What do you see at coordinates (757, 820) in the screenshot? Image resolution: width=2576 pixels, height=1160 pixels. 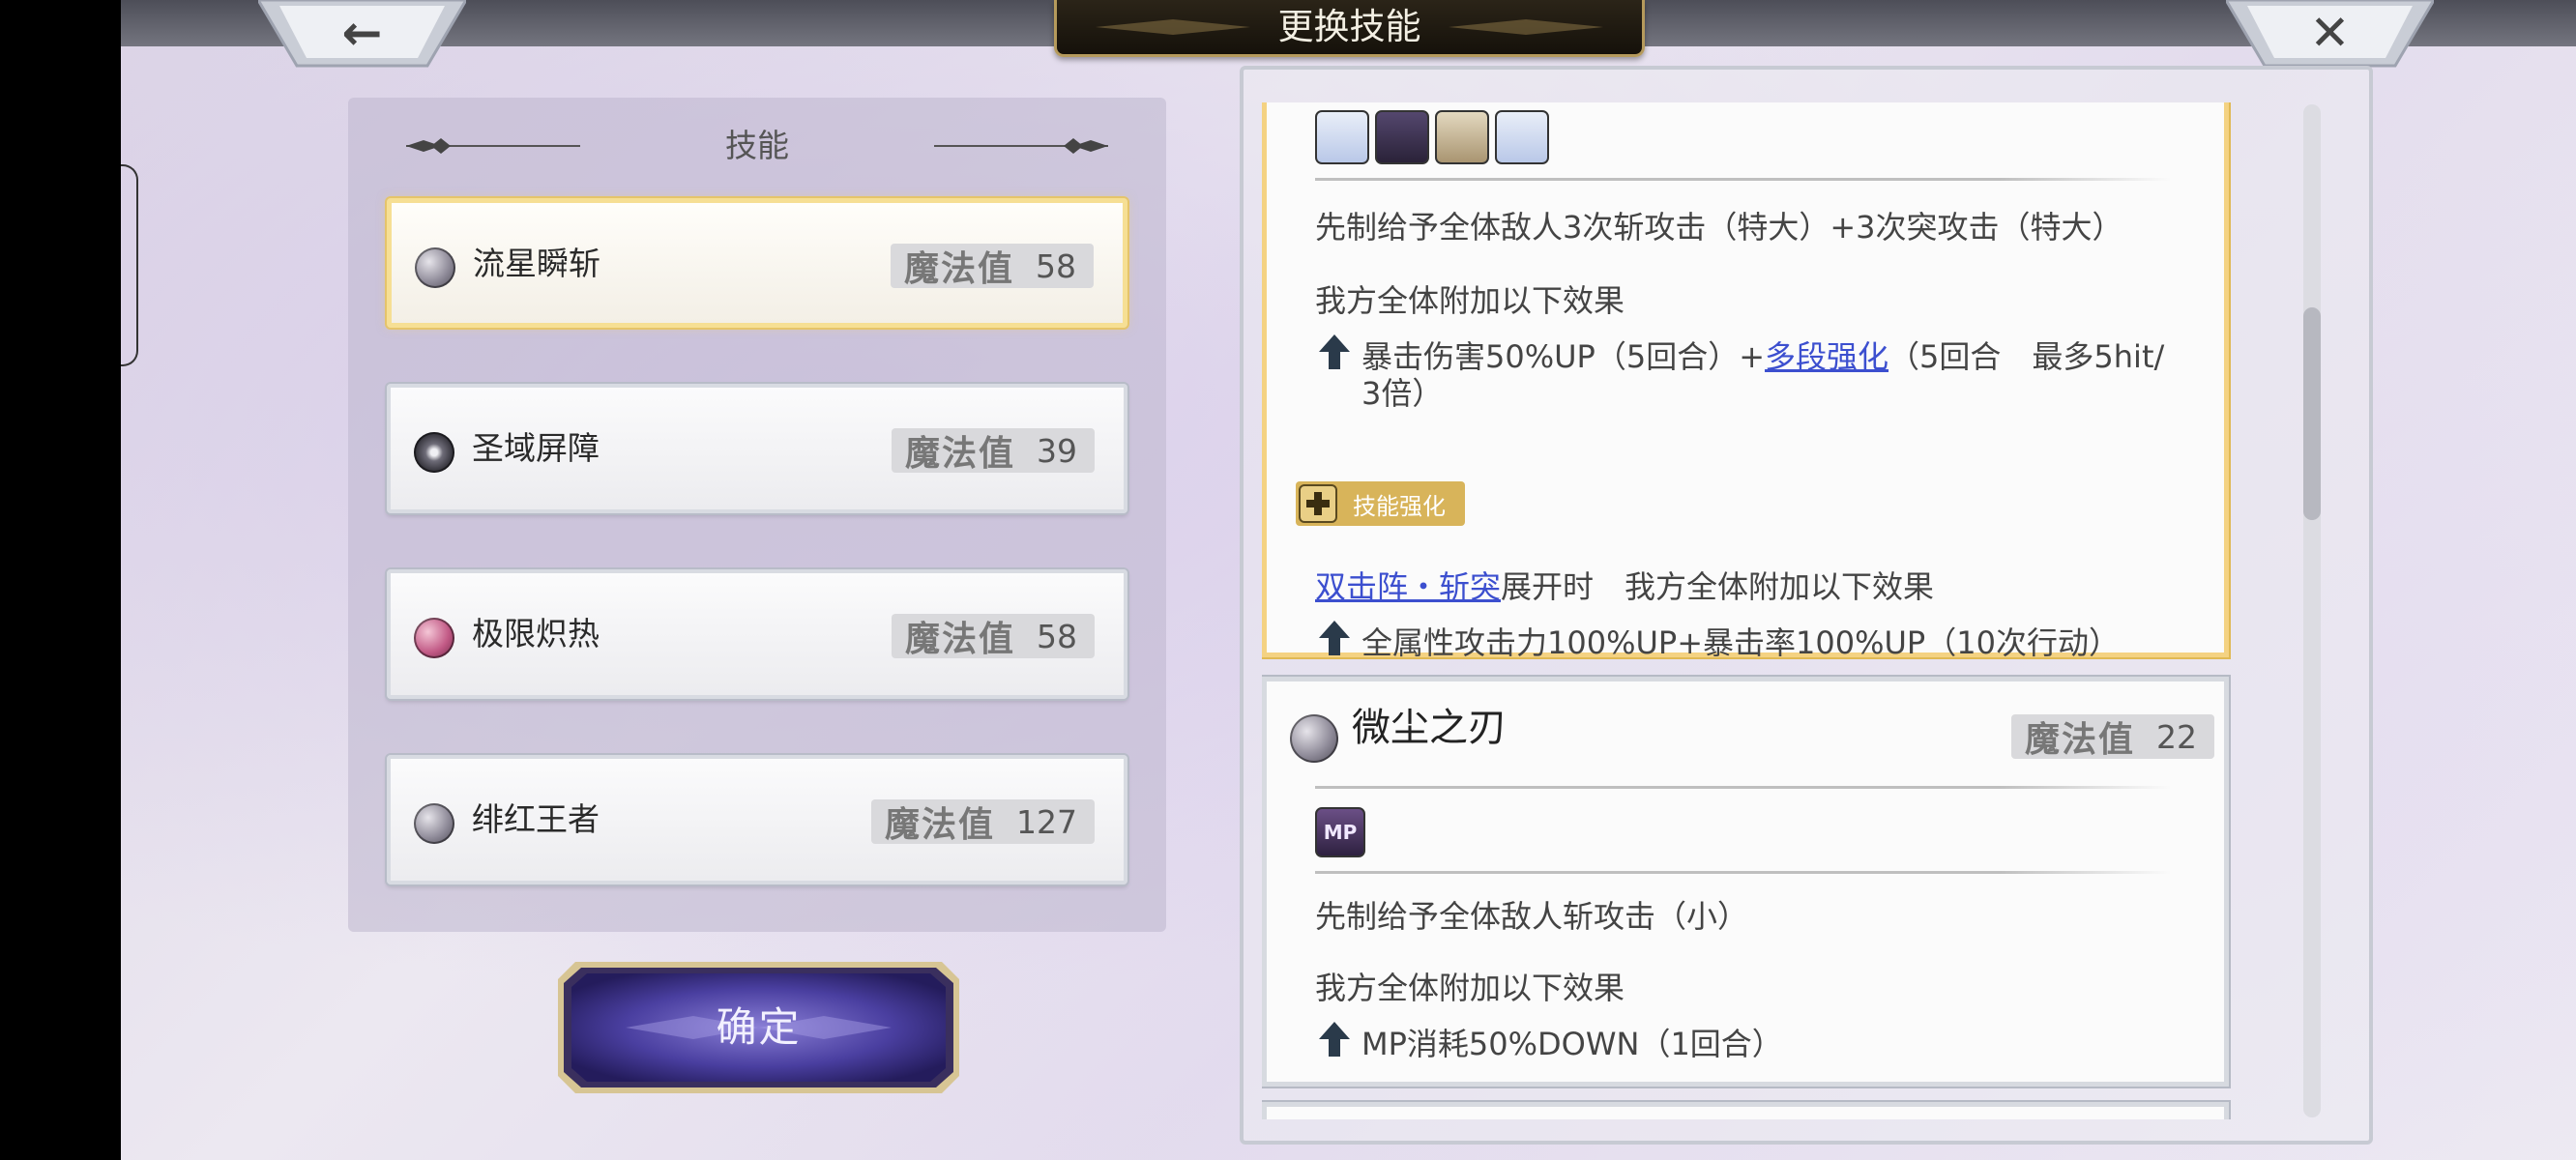 I see `skill-item-3: 绯红王者 魔法值 127` at bounding box center [757, 820].